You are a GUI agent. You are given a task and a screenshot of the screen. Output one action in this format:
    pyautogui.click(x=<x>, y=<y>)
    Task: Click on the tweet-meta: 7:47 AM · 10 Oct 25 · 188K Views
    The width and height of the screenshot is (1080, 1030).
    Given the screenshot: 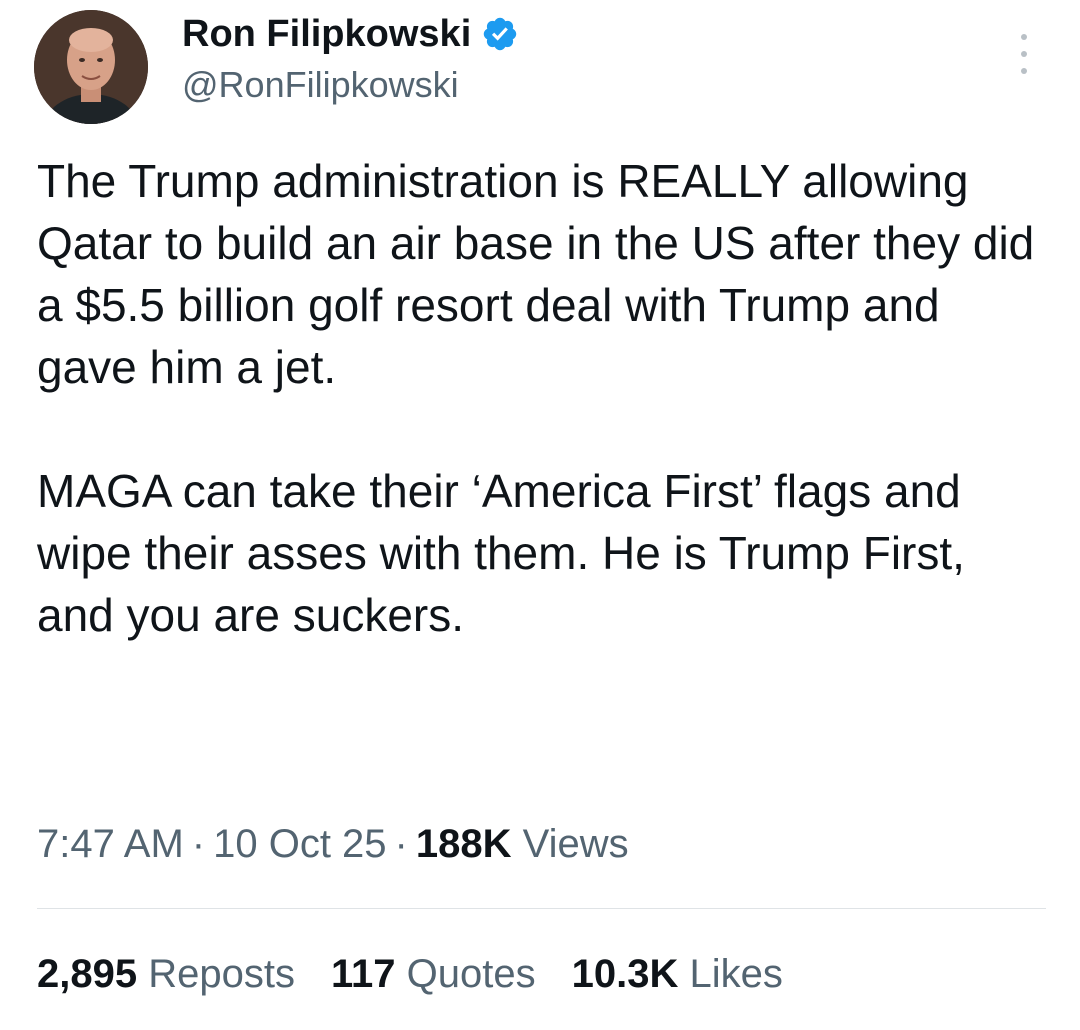 What is the action you would take?
    pyautogui.click(x=333, y=844)
    